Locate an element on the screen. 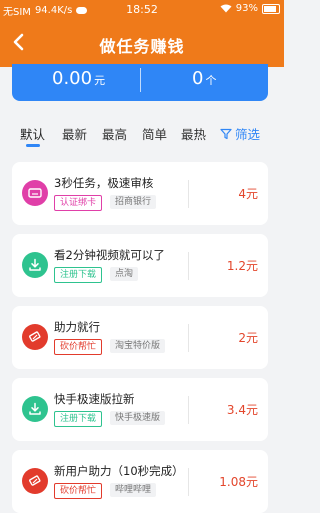  reward-amount: 1.08元 is located at coordinates (238, 482).